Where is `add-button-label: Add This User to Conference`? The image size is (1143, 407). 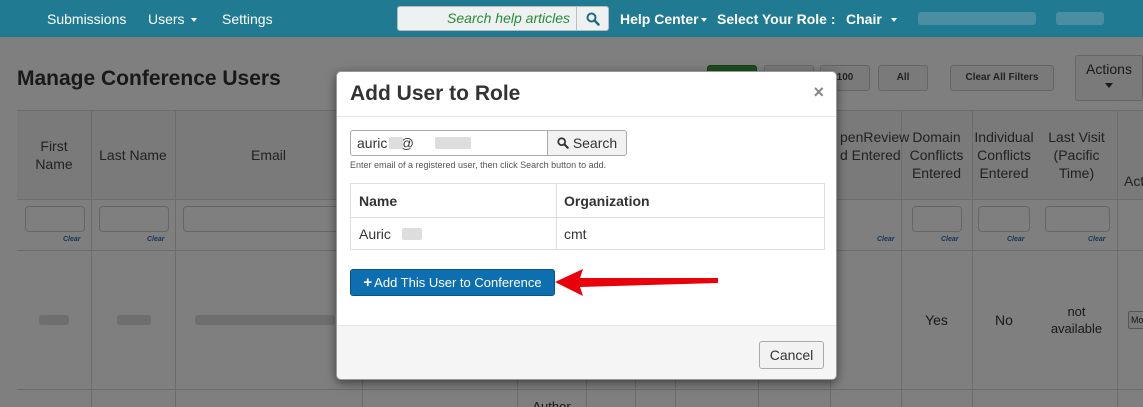 add-button-label: Add This User to Conference is located at coordinates (458, 282).